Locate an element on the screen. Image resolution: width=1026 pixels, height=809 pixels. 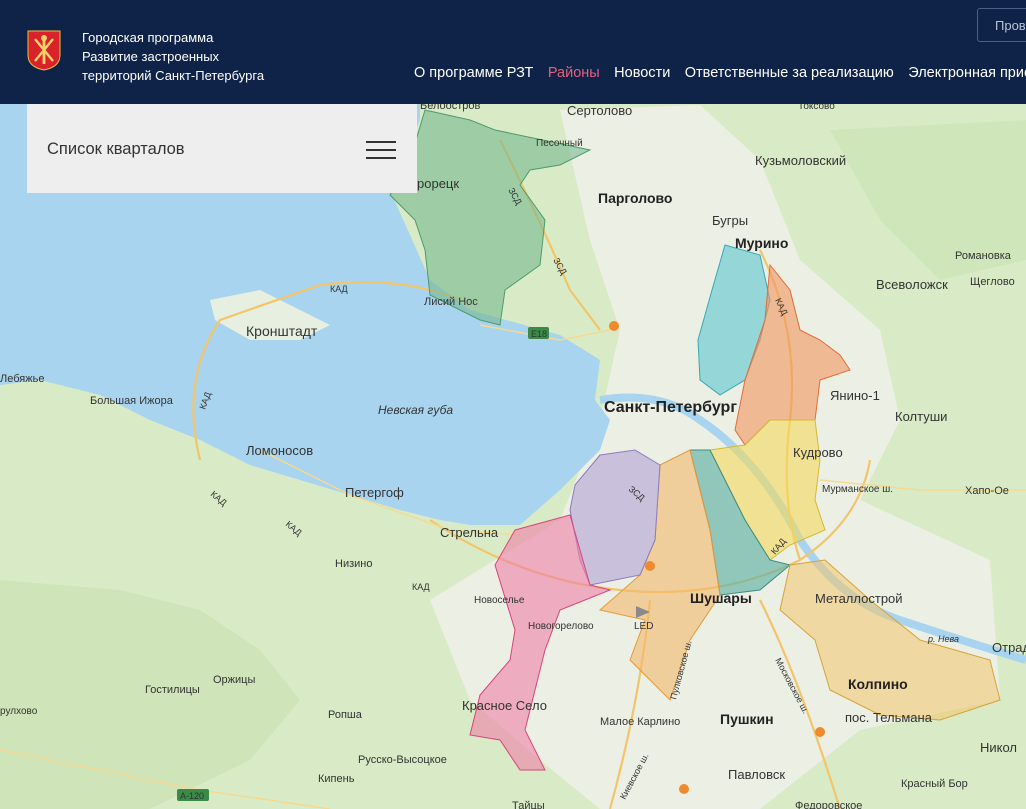
place-label: Песочный is located at coordinates (559, 143).